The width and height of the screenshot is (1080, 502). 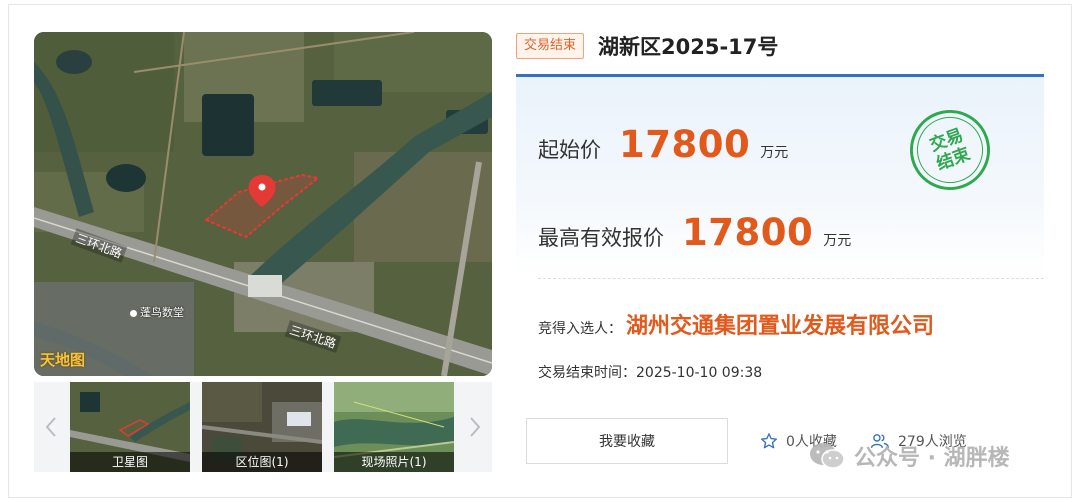 What do you see at coordinates (791, 278) in the screenshot?
I see `section-divider` at bounding box center [791, 278].